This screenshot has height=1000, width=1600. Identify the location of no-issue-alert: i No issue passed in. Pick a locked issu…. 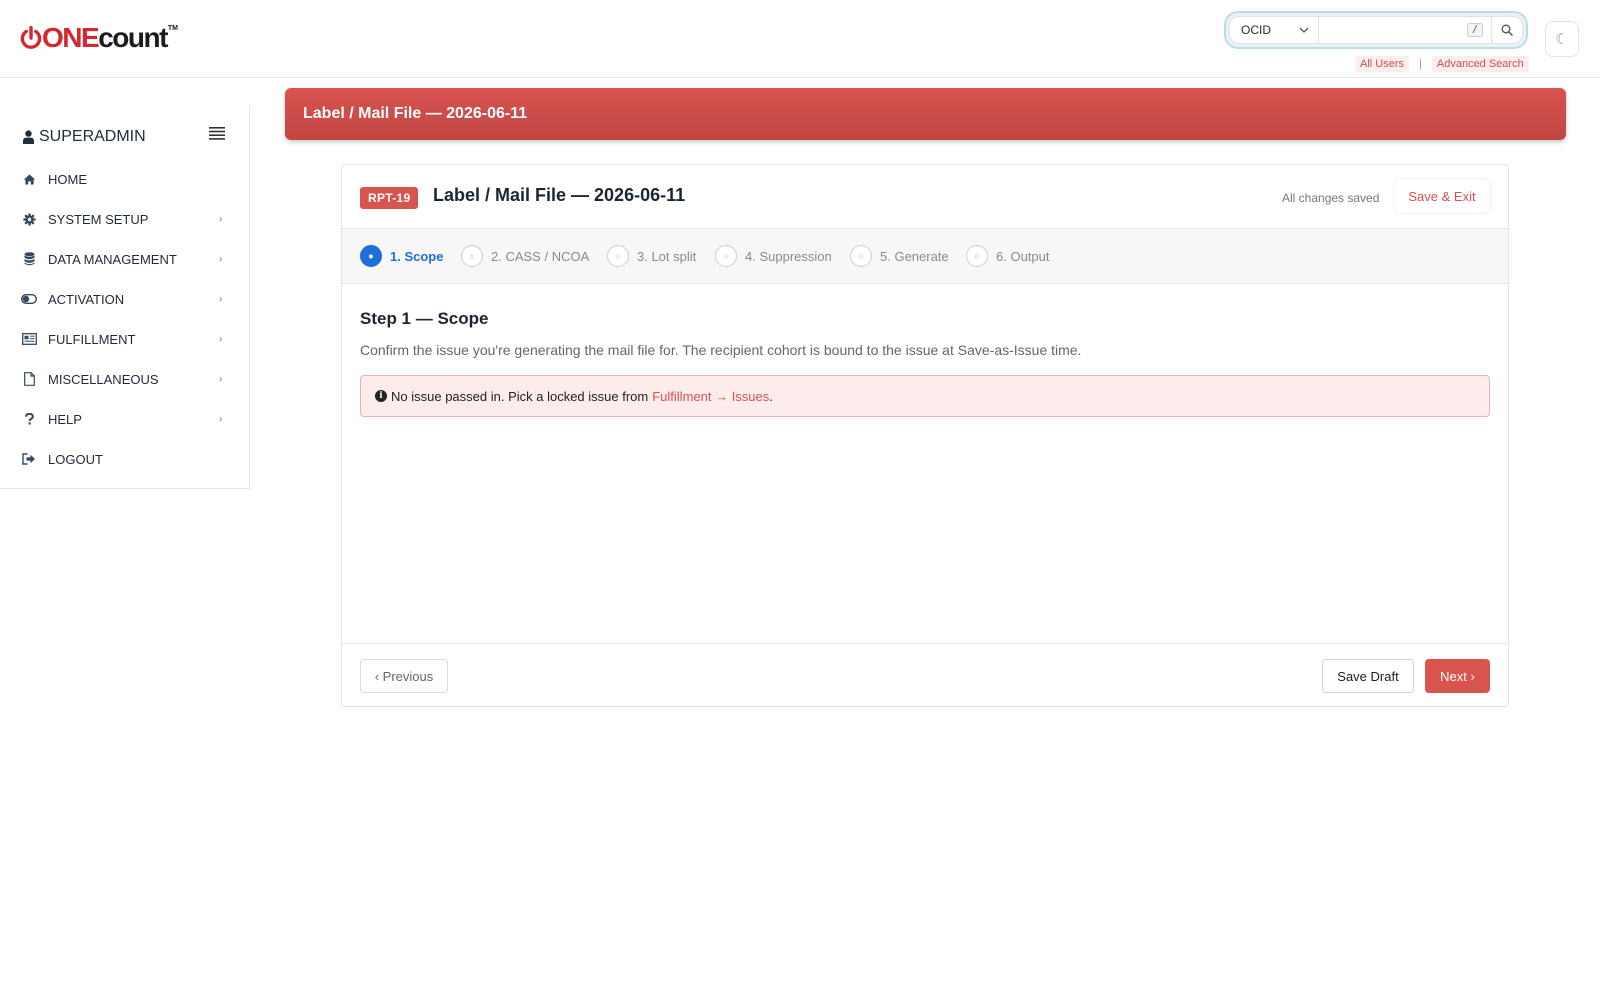
(925, 396).